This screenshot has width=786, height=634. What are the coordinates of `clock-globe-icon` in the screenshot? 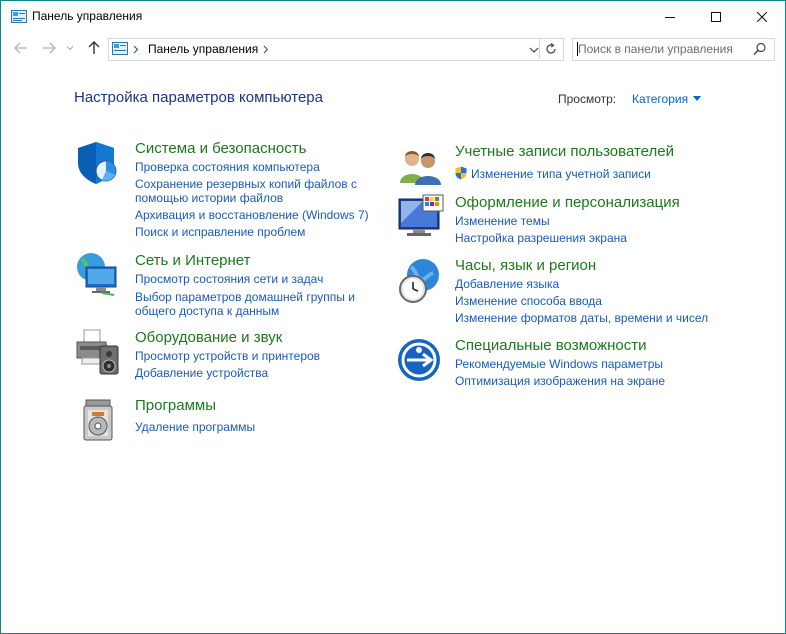 It's located at (421, 281).